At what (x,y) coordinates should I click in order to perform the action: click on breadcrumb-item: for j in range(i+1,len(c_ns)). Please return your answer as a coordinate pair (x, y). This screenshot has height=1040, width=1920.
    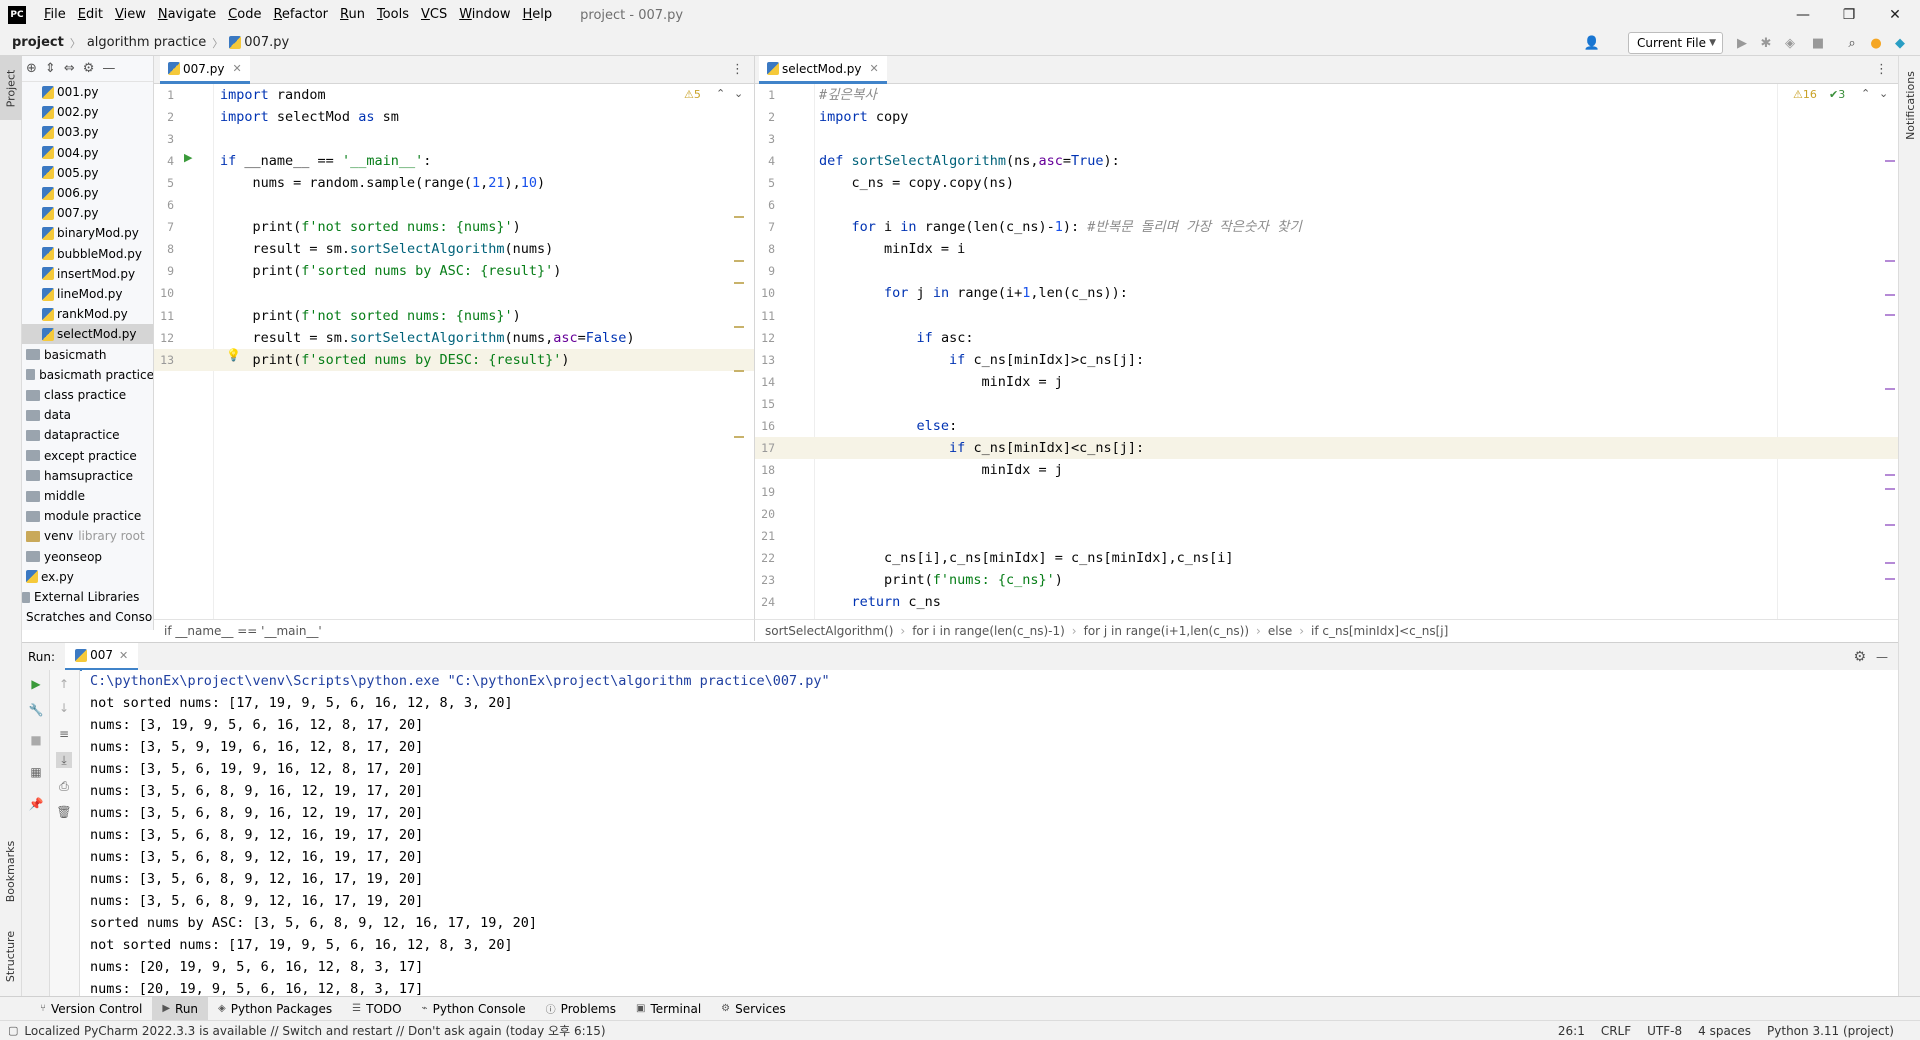
    Looking at the image, I should click on (1166, 631).